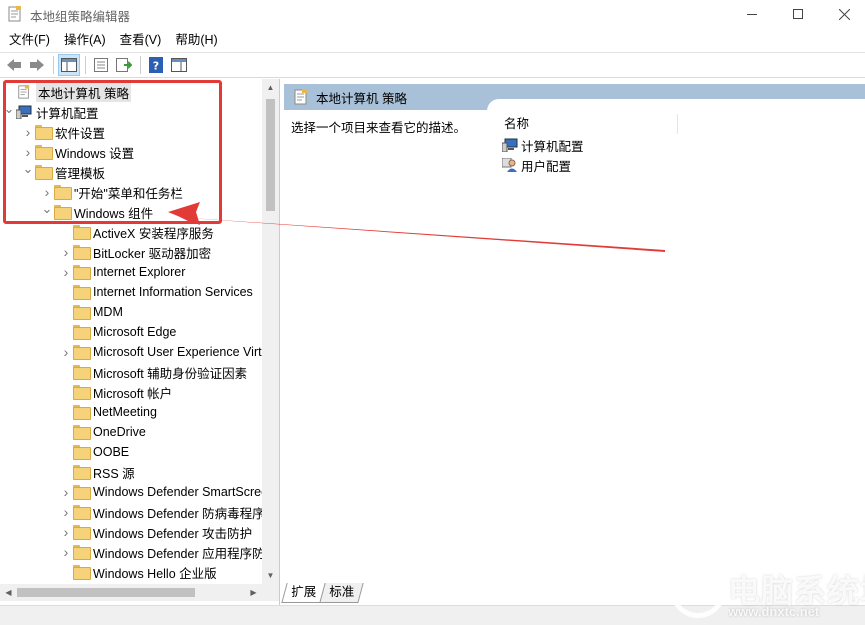 This screenshot has width=865, height=625. I want to click on tree-item-label: Windows Defender 攻击防护, so click(173, 533).